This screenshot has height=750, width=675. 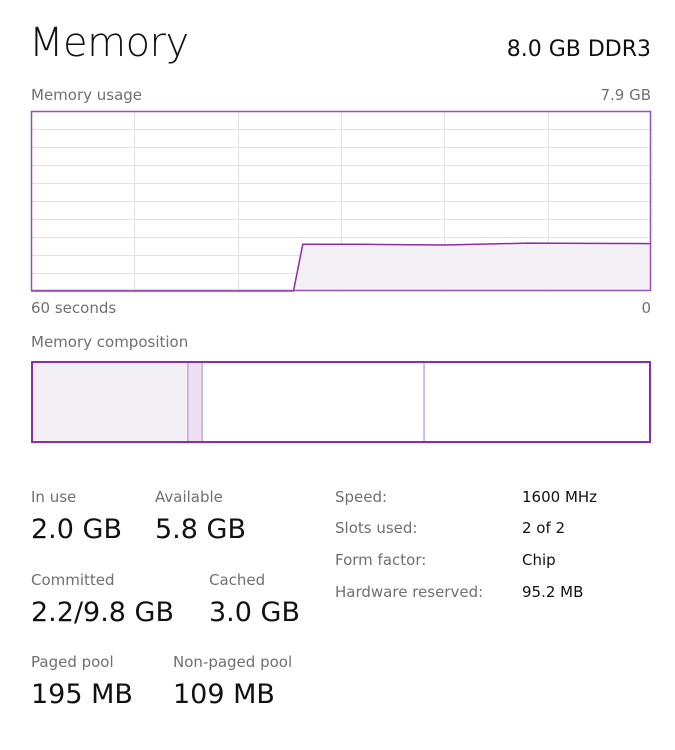 I want to click on composition-segment-standby, so click(x=313, y=402).